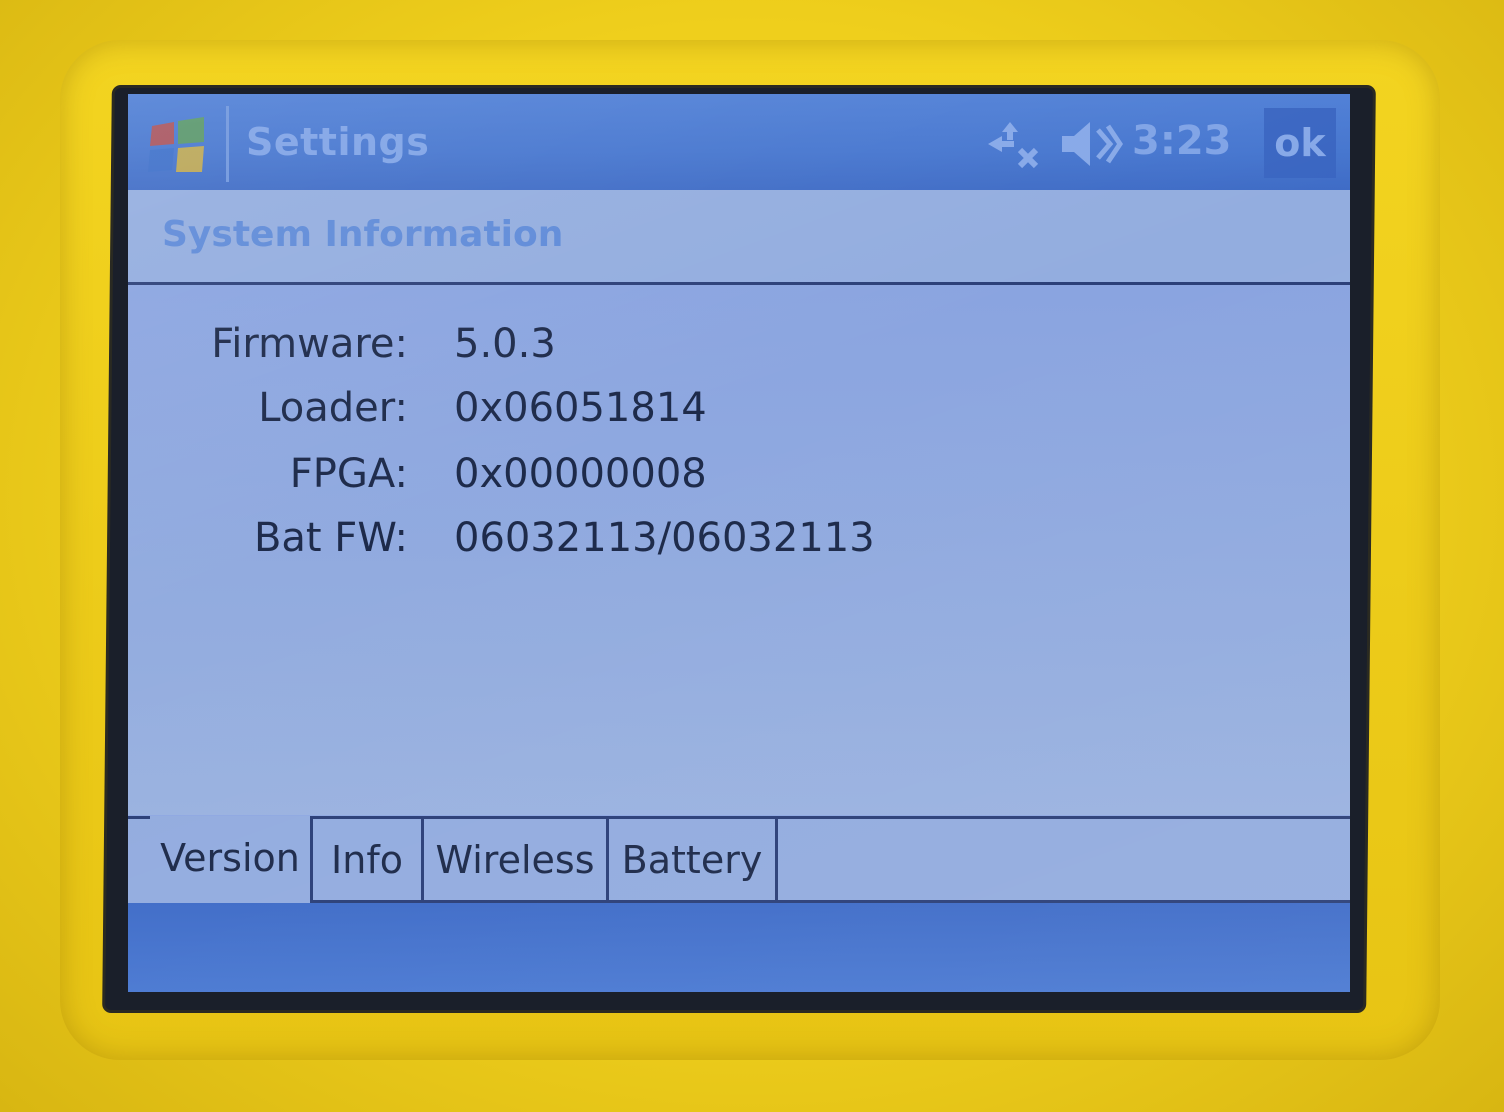  What do you see at coordinates (580, 474) in the screenshot?
I see `info-value: 0x00000008` at bounding box center [580, 474].